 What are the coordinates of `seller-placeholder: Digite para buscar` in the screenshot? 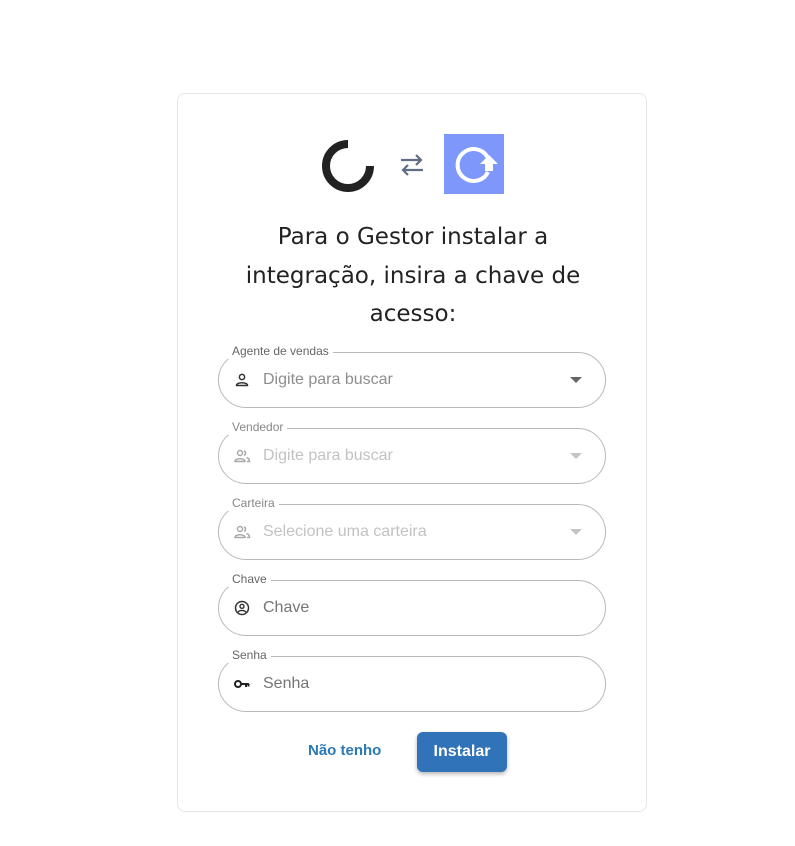 It's located at (328, 455).